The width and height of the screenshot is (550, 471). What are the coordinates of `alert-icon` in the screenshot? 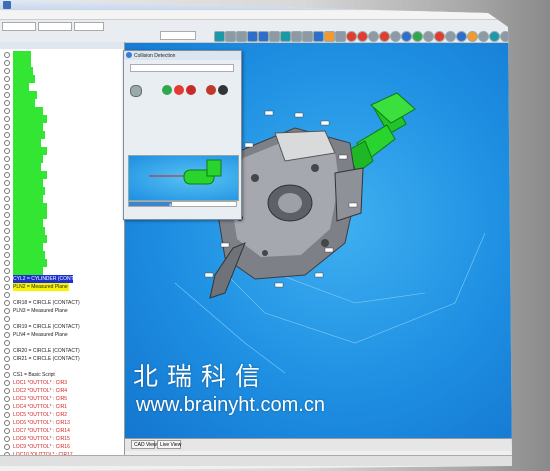 It's located at (439, 36).